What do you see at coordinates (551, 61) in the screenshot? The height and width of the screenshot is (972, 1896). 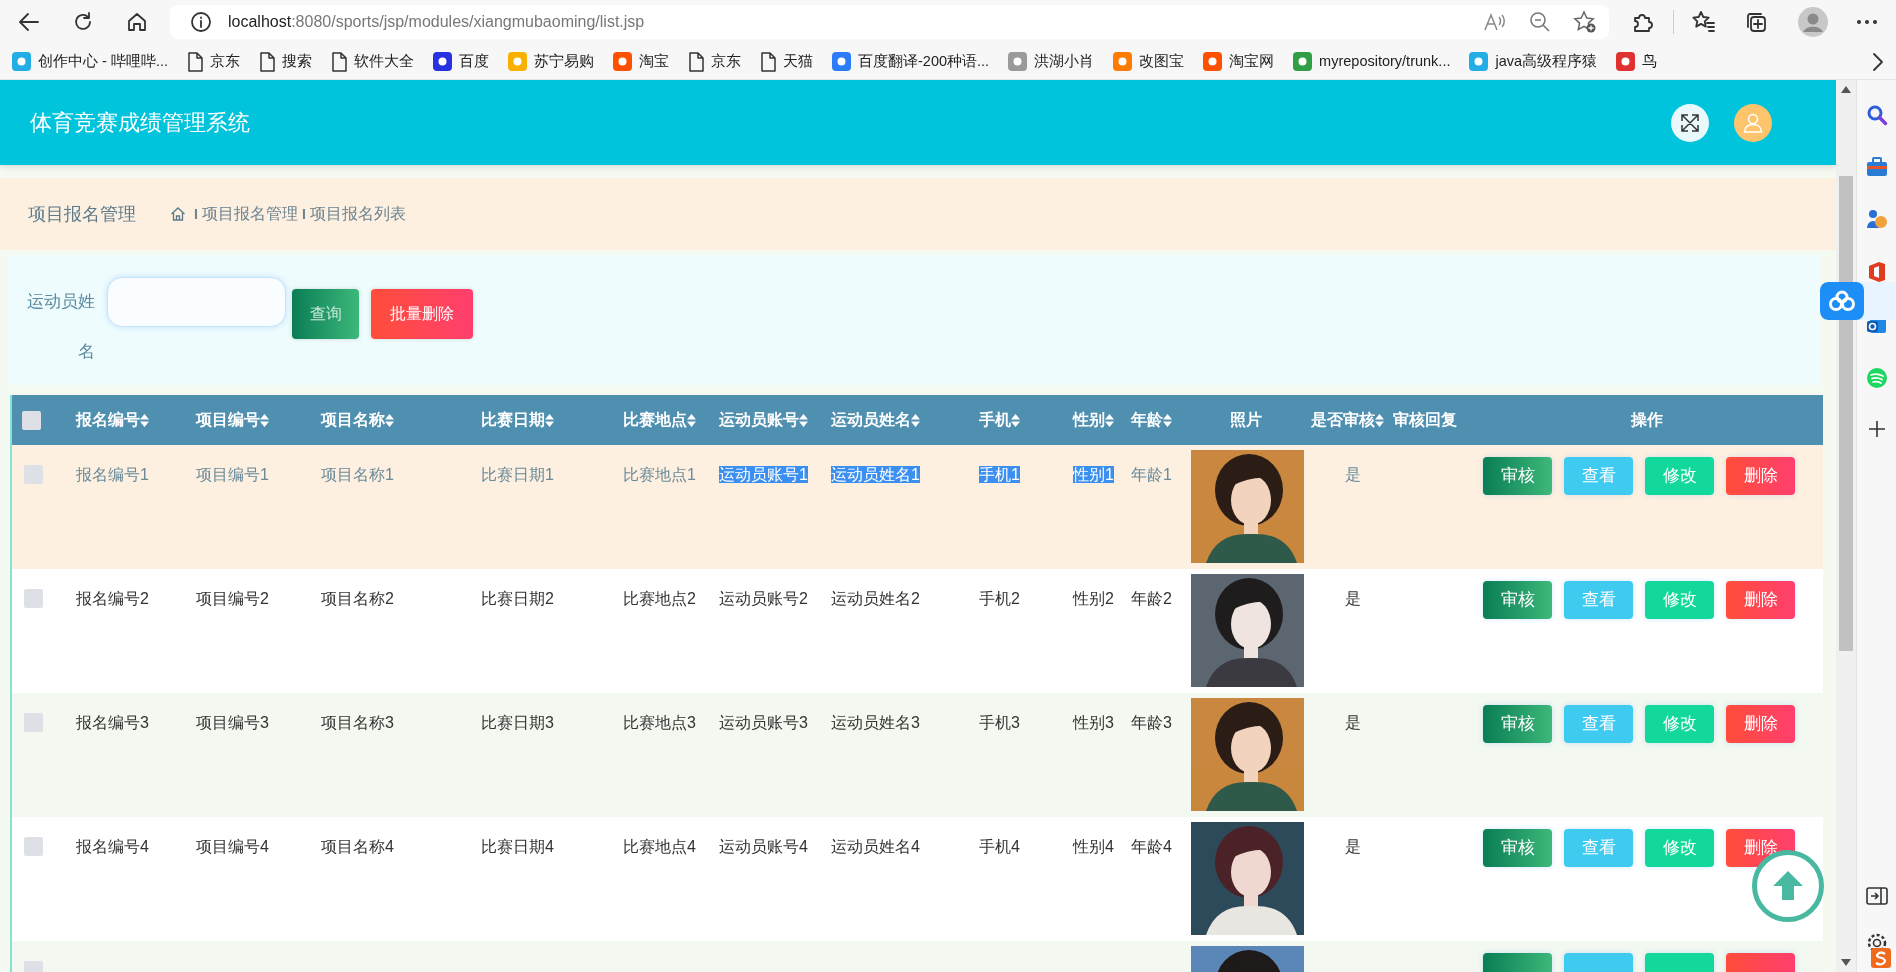 I see `bookmark: 苏宁易购` at bounding box center [551, 61].